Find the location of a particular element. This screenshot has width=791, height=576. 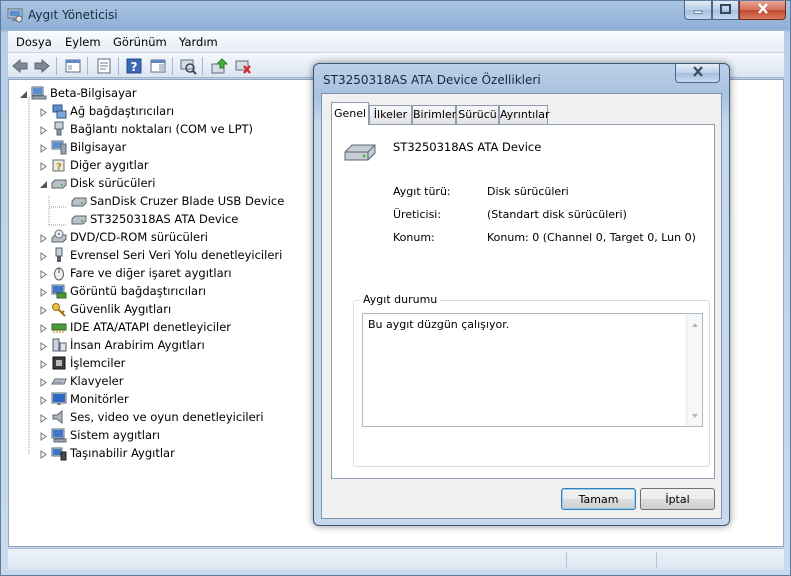

cancel-button: İptal is located at coordinates (677, 499).